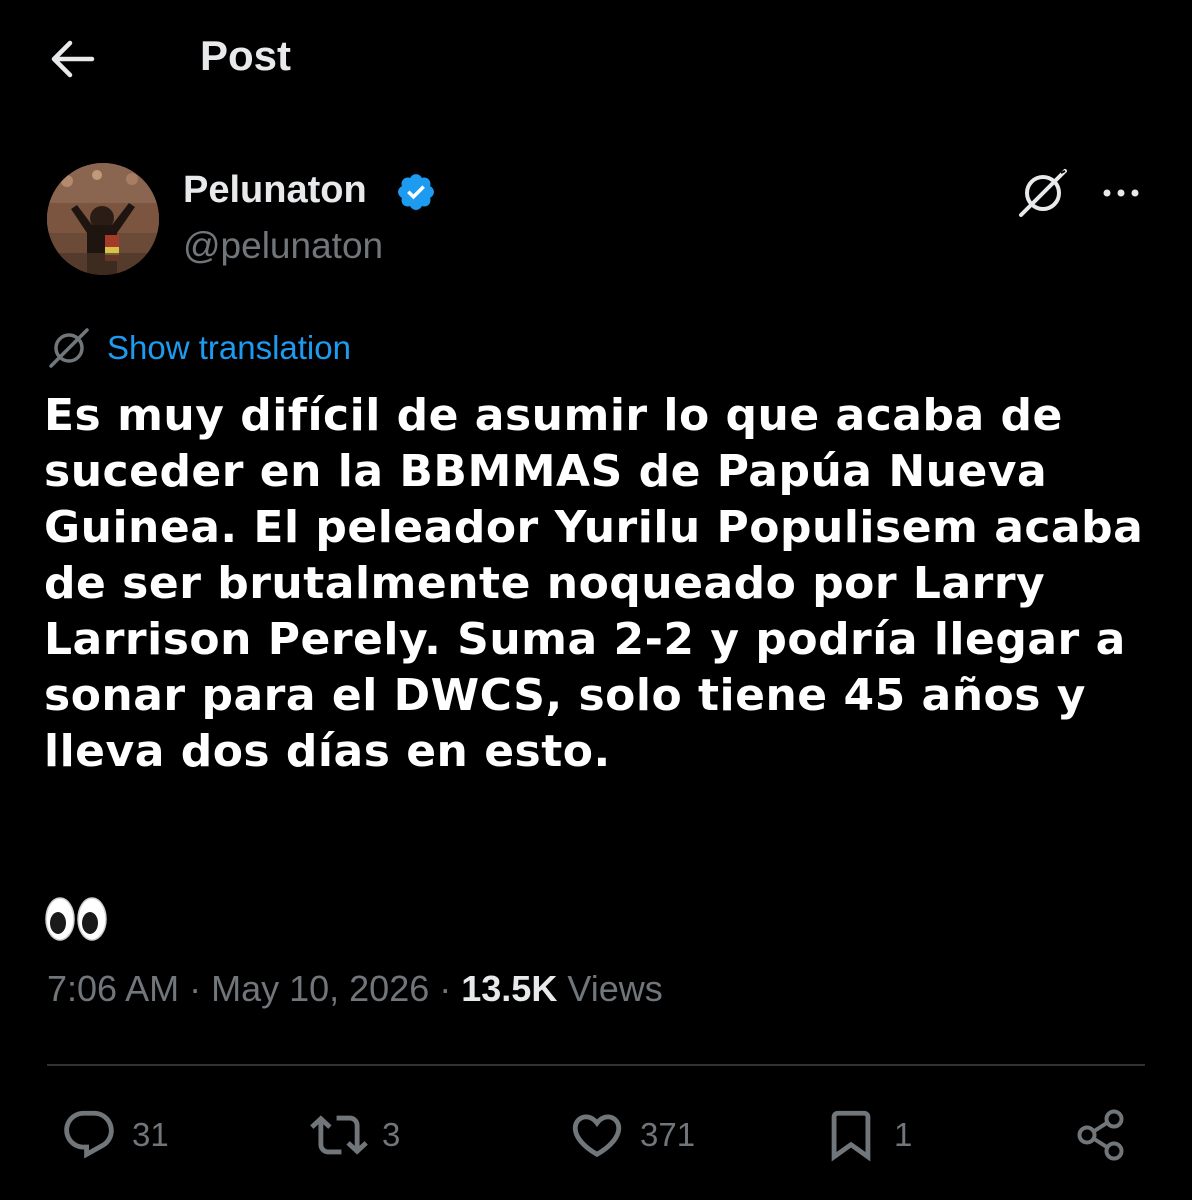 Image resolution: width=1192 pixels, height=1200 pixels. What do you see at coordinates (150, 1134) in the screenshot?
I see `reply-count: 31` at bounding box center [150, 1134].